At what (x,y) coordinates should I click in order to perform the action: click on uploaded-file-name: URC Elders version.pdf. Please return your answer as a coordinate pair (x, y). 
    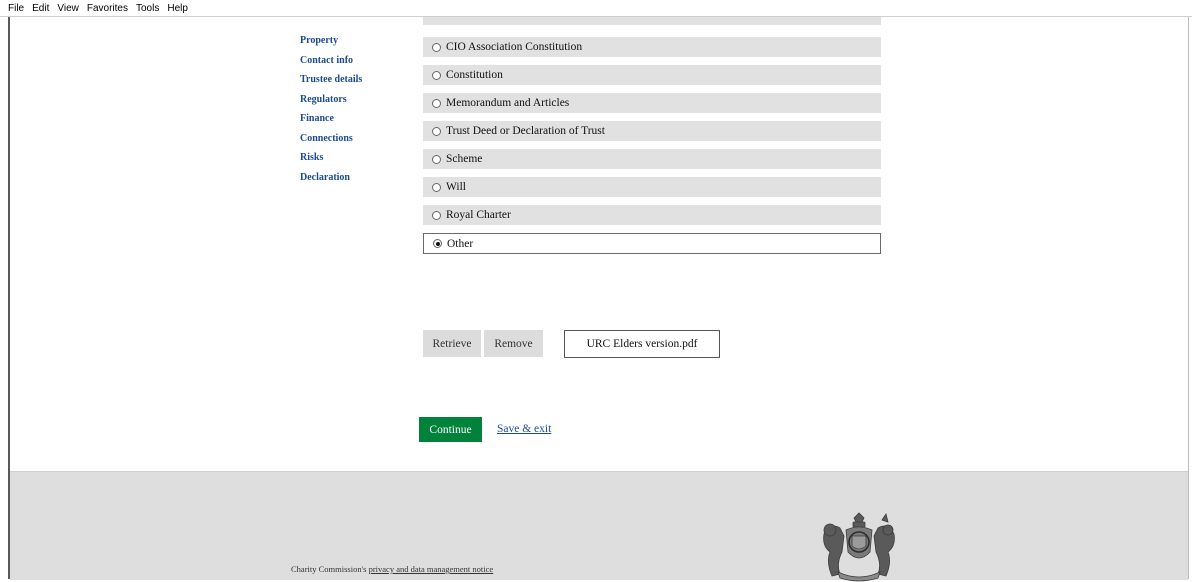
    Looking at the image, I should click on (642, 344).